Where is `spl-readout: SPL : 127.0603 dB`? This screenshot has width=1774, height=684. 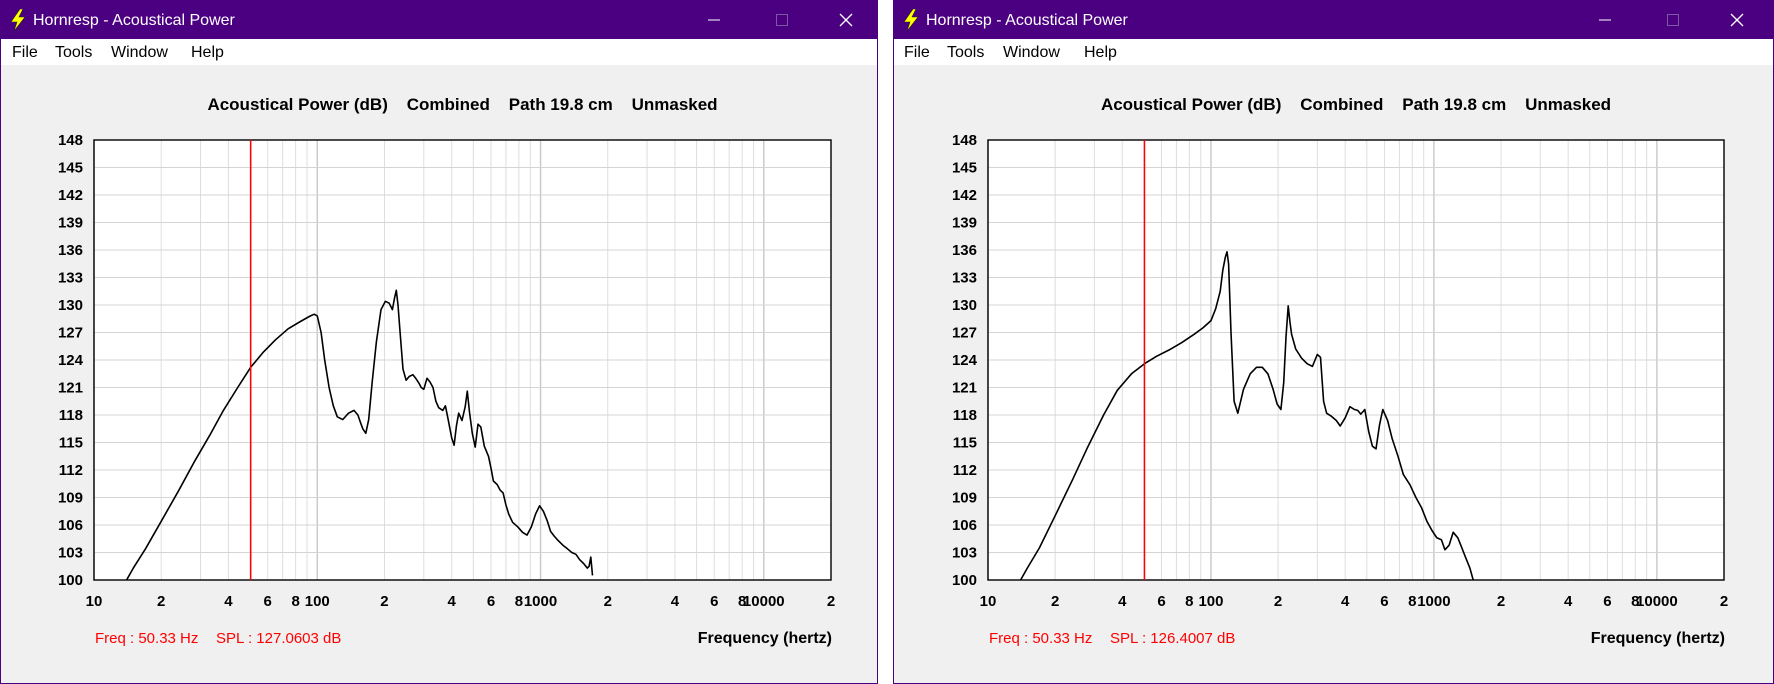
spl-readout: SPL : 127.0603 dB is located at coordinates (278, 638).